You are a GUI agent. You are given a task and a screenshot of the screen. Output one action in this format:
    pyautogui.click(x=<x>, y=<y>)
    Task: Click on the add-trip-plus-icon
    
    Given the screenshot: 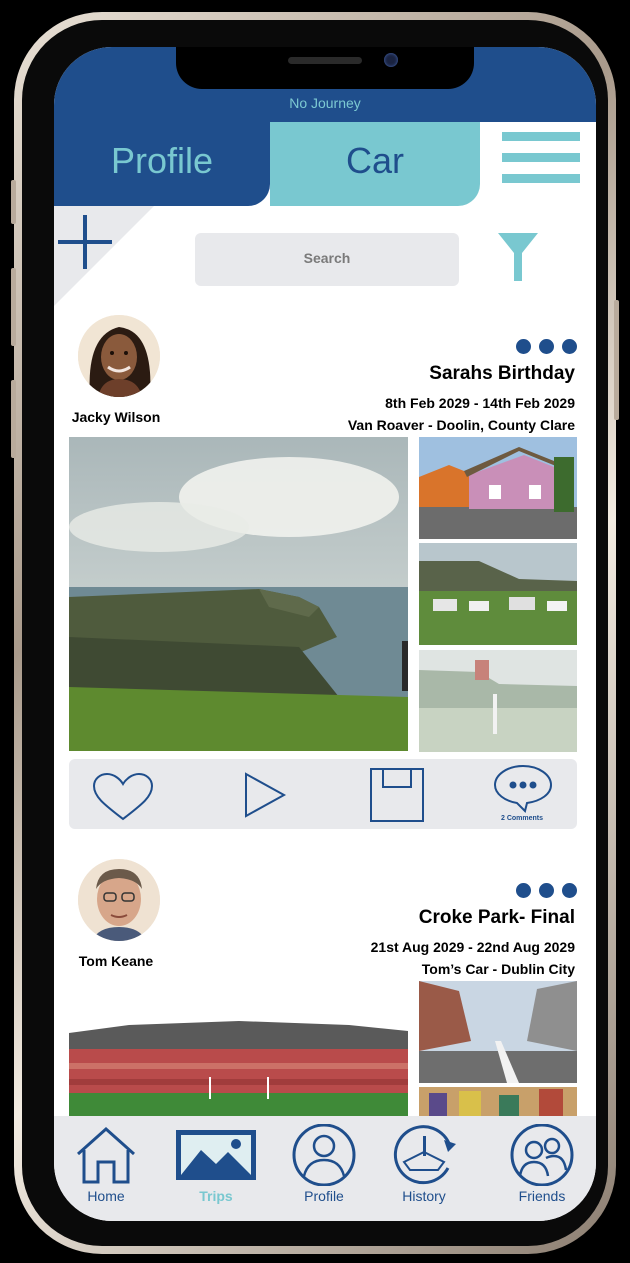 What is the action you would take?
    pyautogui.click(x=85, y=242)
    